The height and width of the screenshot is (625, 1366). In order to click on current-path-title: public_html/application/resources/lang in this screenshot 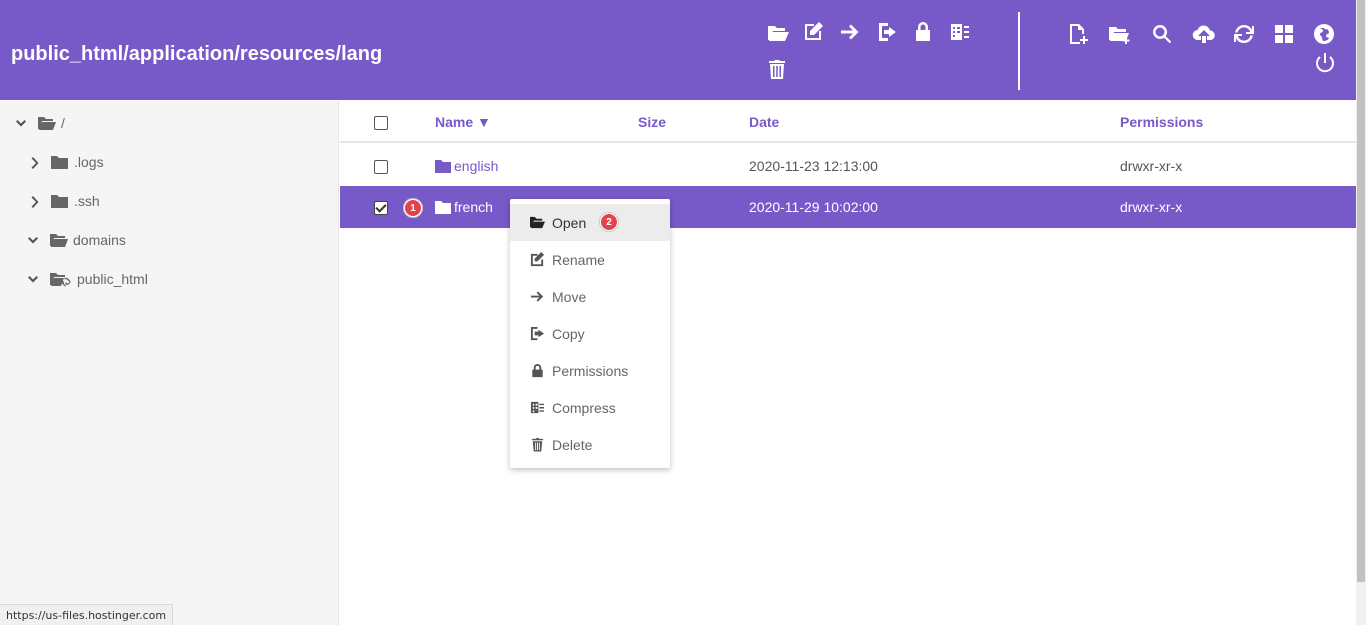, I will do `click(197, 54)`.